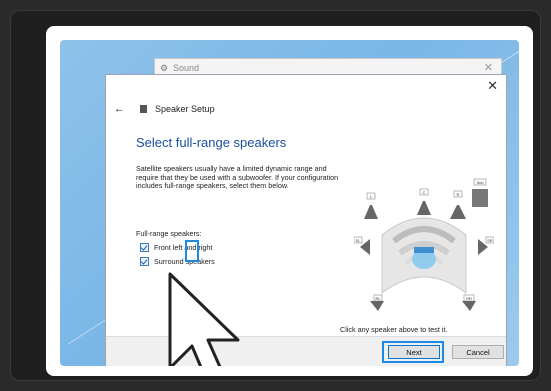  Describe the element at coordinates (469, 298) in the screenshot. I see `speaker-label-rr: RR` at that location.